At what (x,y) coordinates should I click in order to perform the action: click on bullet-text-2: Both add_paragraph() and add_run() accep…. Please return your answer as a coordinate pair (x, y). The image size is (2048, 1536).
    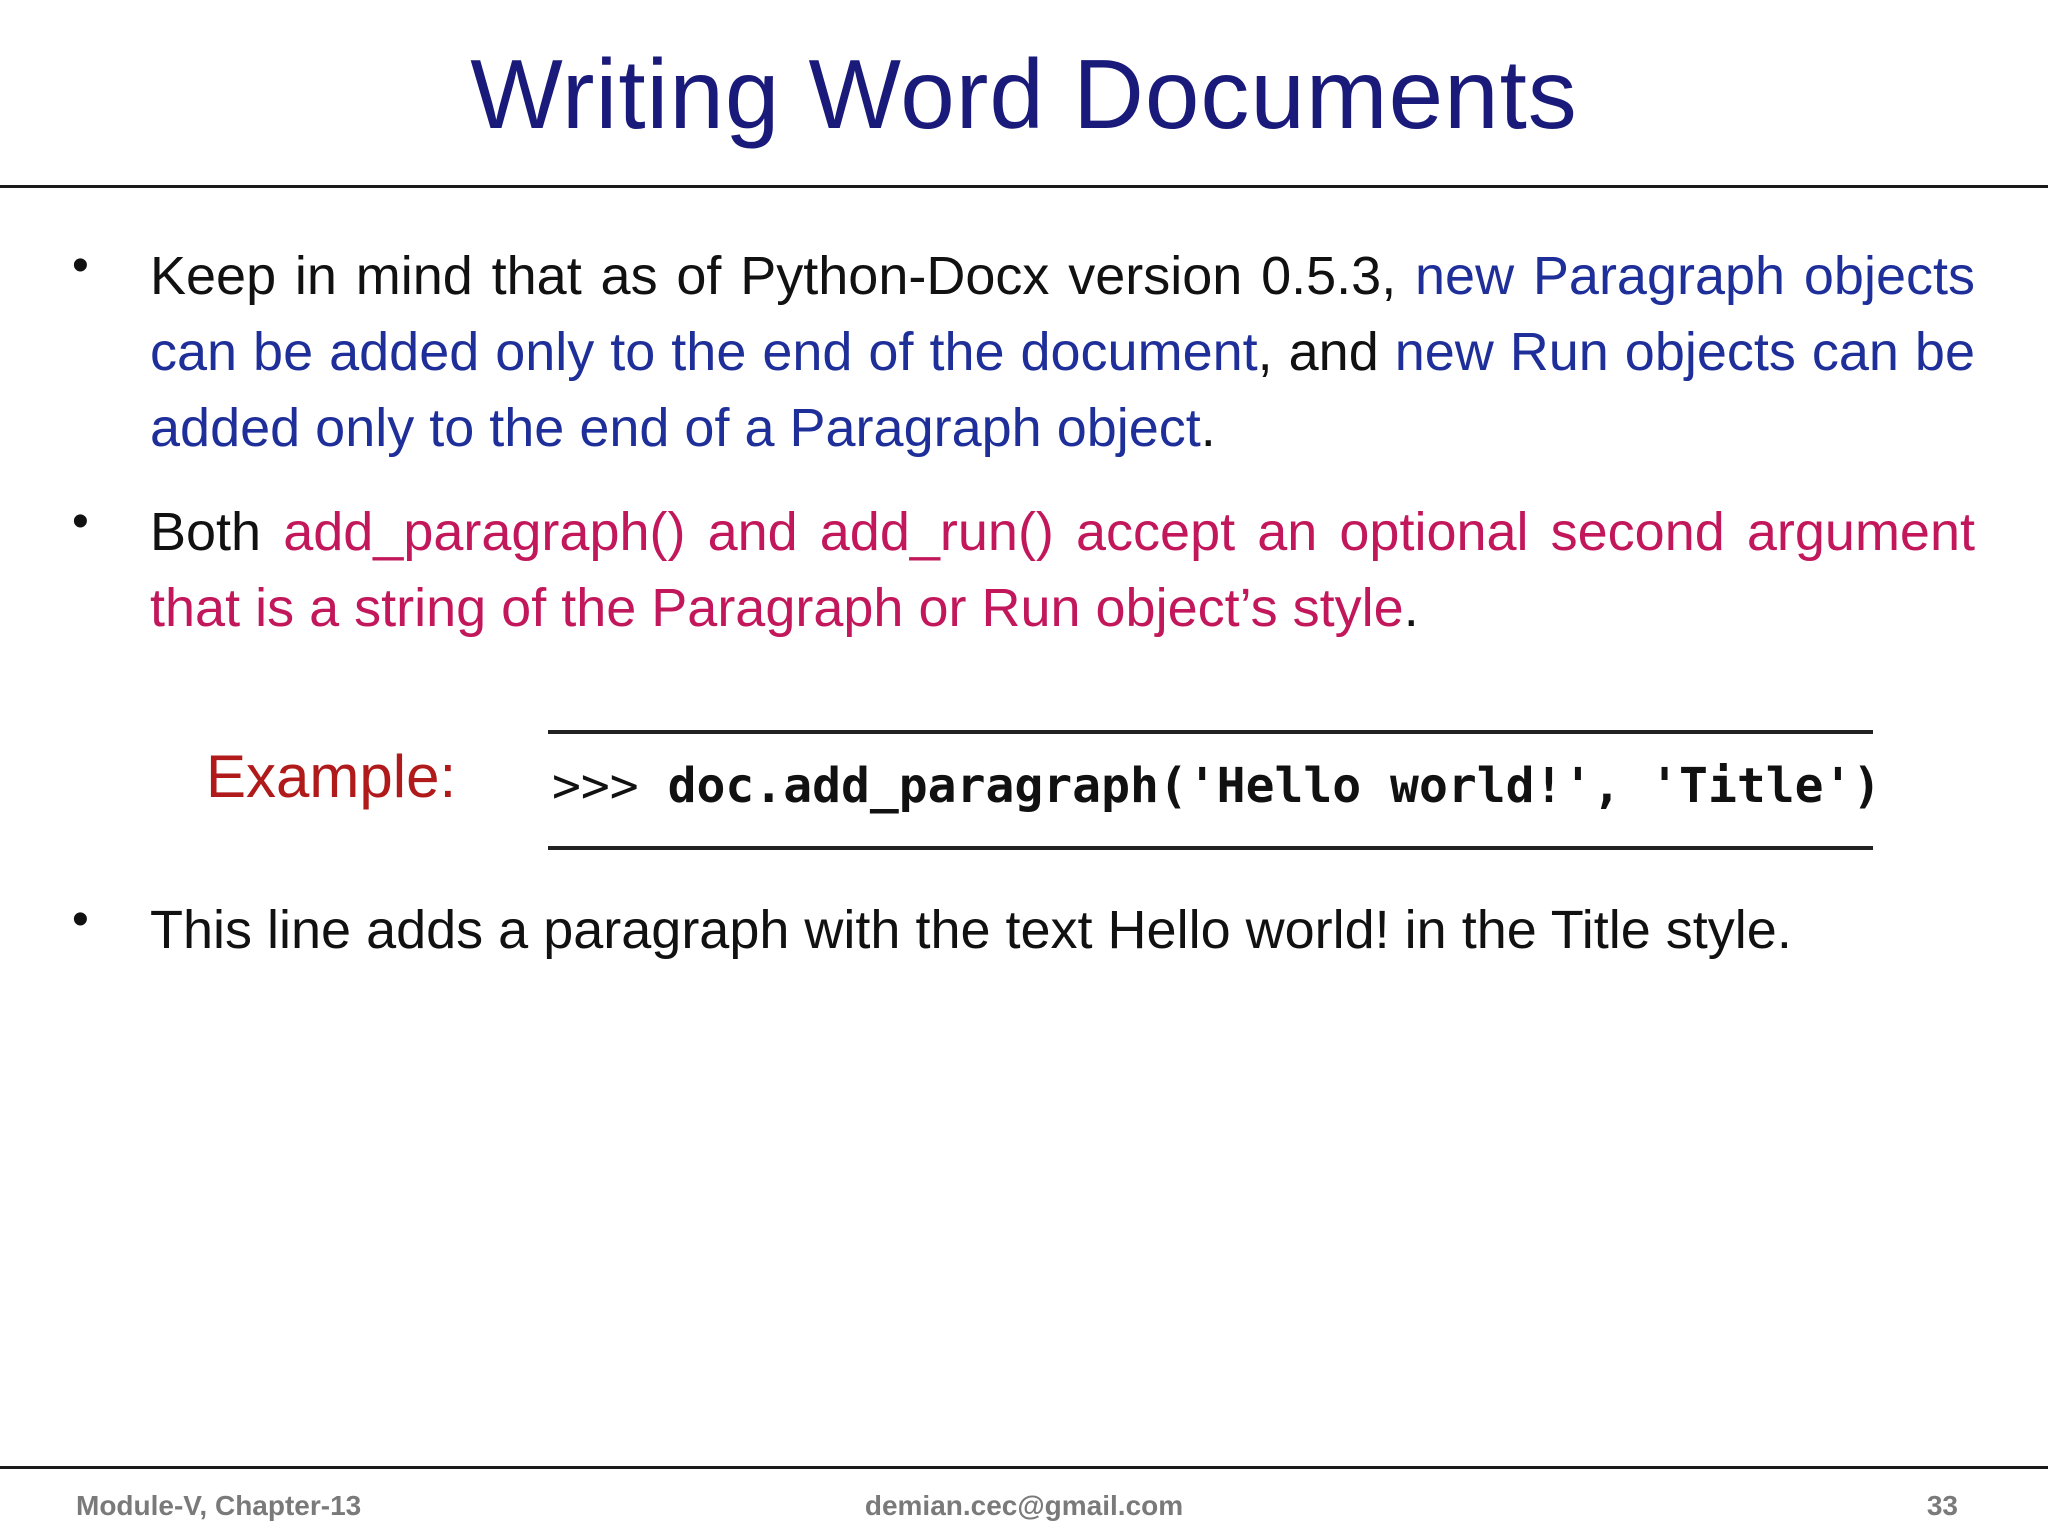
    Looking at the image, I should click on (1062, 570).